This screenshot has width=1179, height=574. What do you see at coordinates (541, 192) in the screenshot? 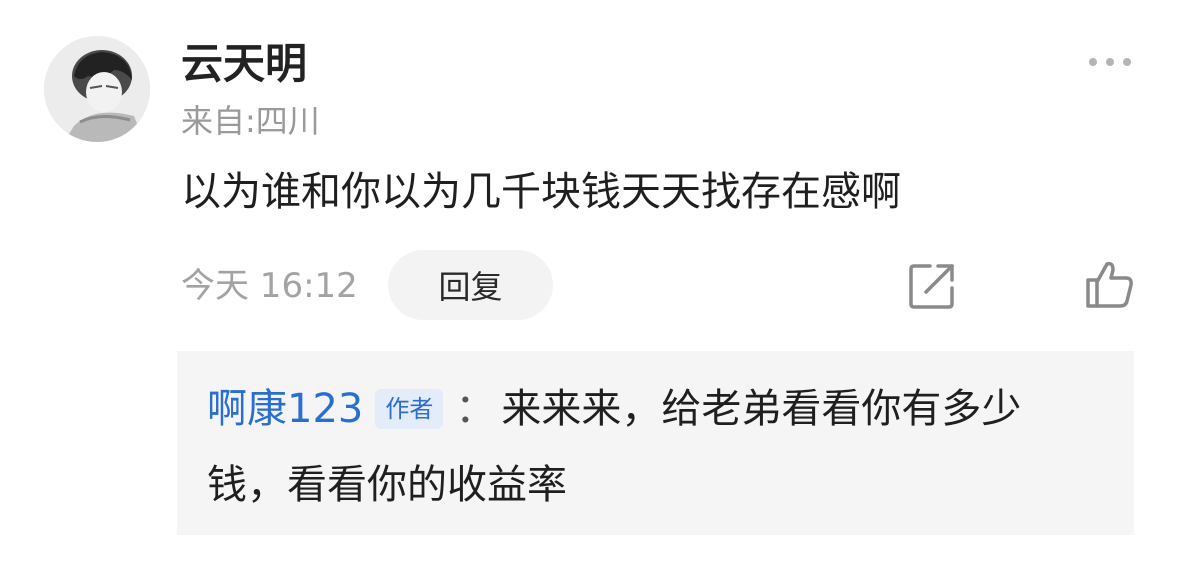
I see `comment-text: 以为谁和你以为几千块钱天天找存在感啊` at bounding box center [541, 192].